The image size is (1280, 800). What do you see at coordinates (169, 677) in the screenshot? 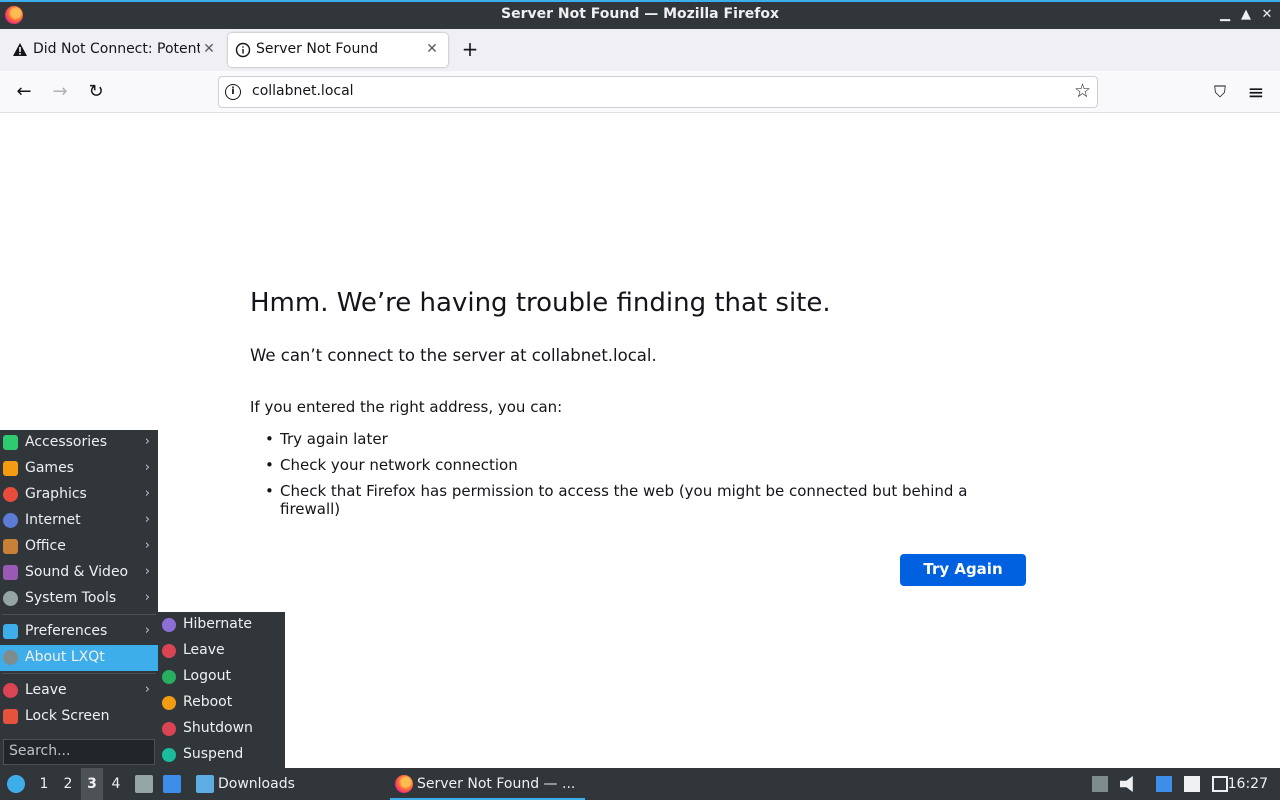
I see `logout-icon` at bounding box center [169, 677].